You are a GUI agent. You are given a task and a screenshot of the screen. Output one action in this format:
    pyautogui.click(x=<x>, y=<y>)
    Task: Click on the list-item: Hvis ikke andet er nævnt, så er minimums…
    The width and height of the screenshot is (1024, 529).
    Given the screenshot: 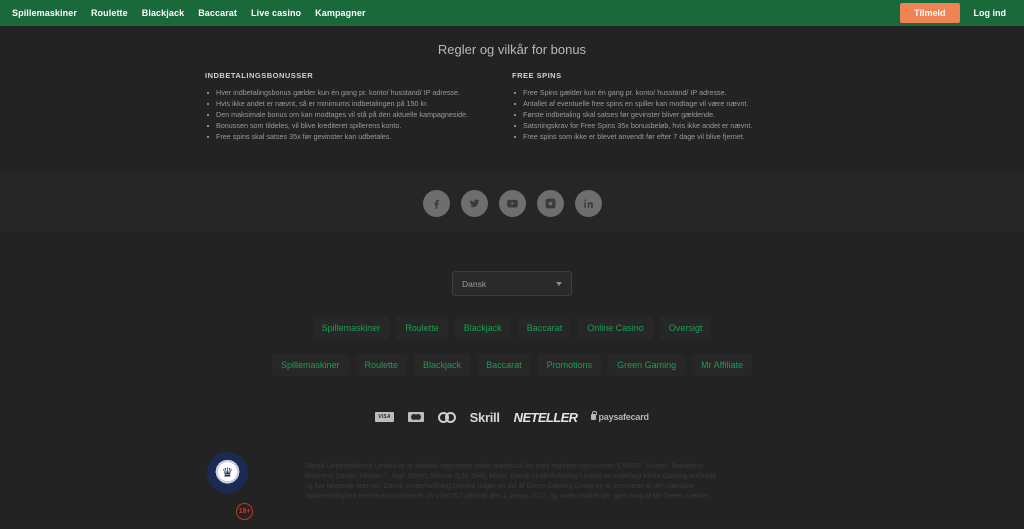 What is the action you would take?
    pyautogui.click(x=351, y=103)
    